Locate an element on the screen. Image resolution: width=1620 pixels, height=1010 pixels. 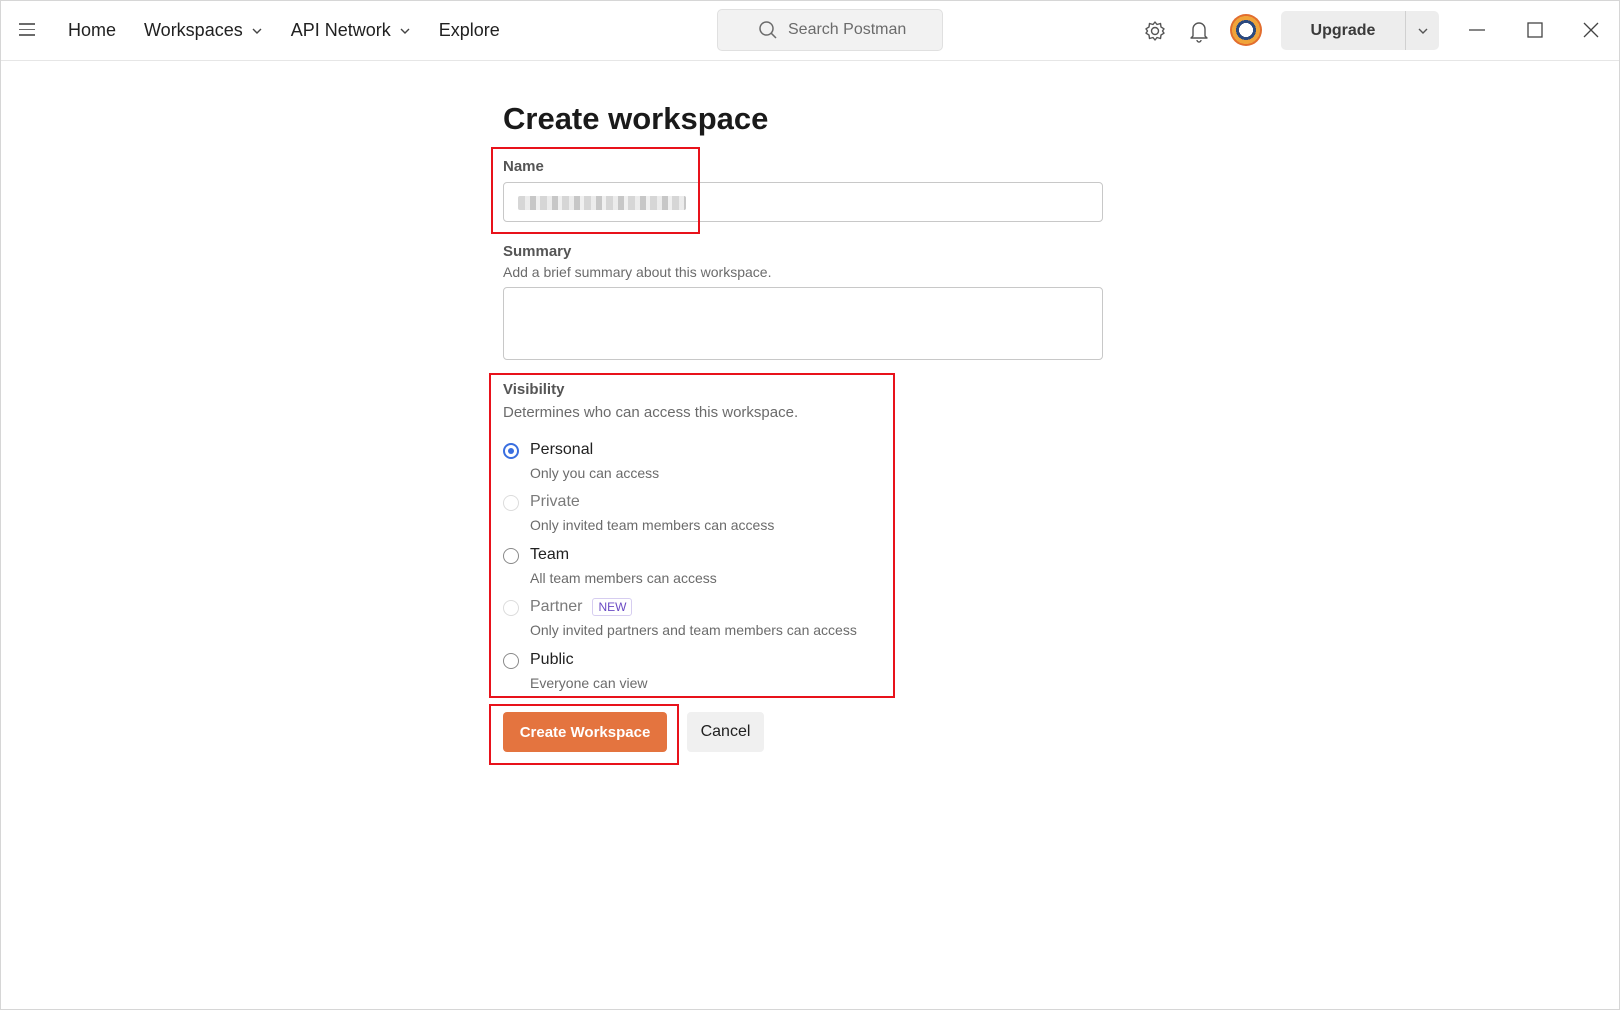
main-nav: Home Workspaces API Network Explore is located at coordinates (298, 30).